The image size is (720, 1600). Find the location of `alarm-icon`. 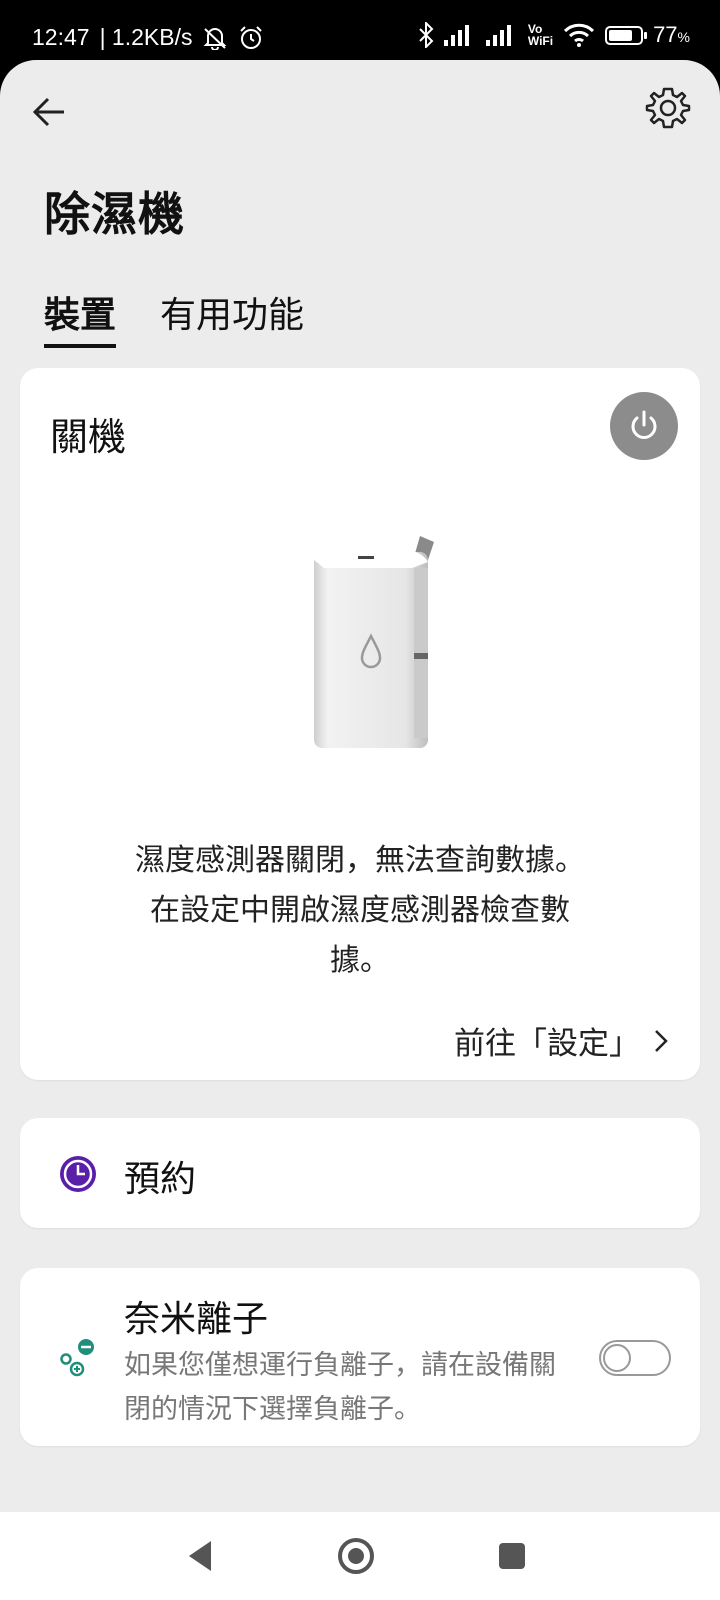

alarm-icon is located at coordinates (251, 38).